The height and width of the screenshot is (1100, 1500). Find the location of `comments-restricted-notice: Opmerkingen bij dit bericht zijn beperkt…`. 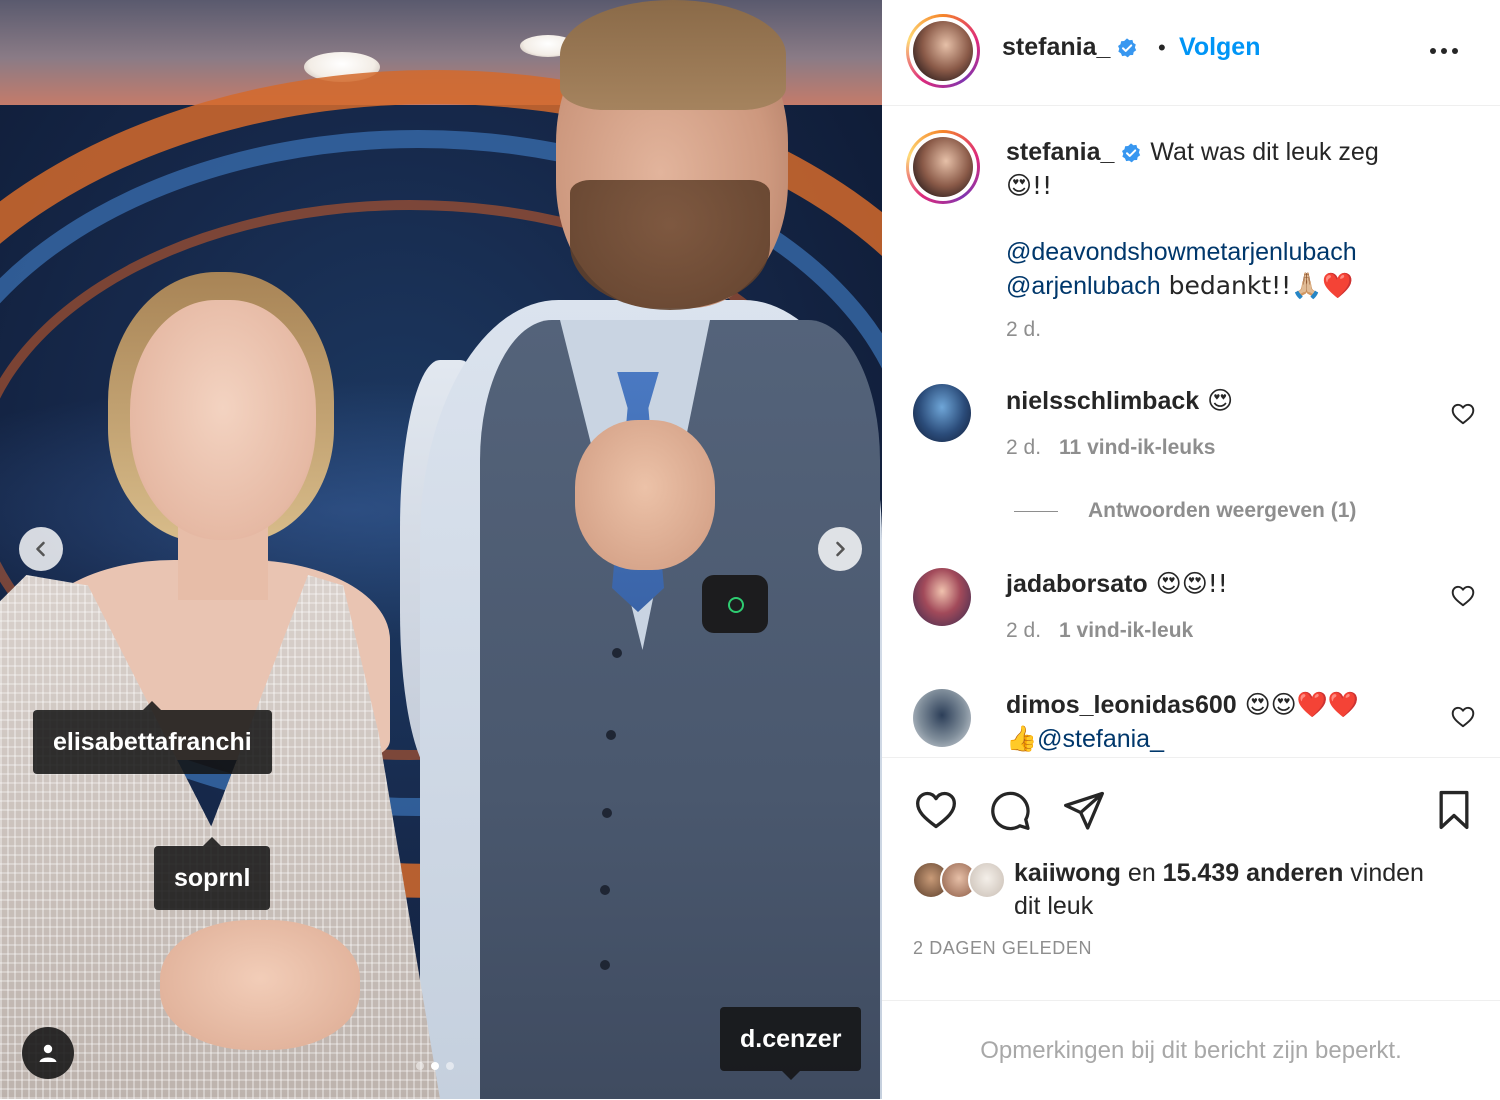

comments-restricted-notice: Opmerkingen bij dit bericht zijn beperkt… is located at coordinates (1191, 1050).